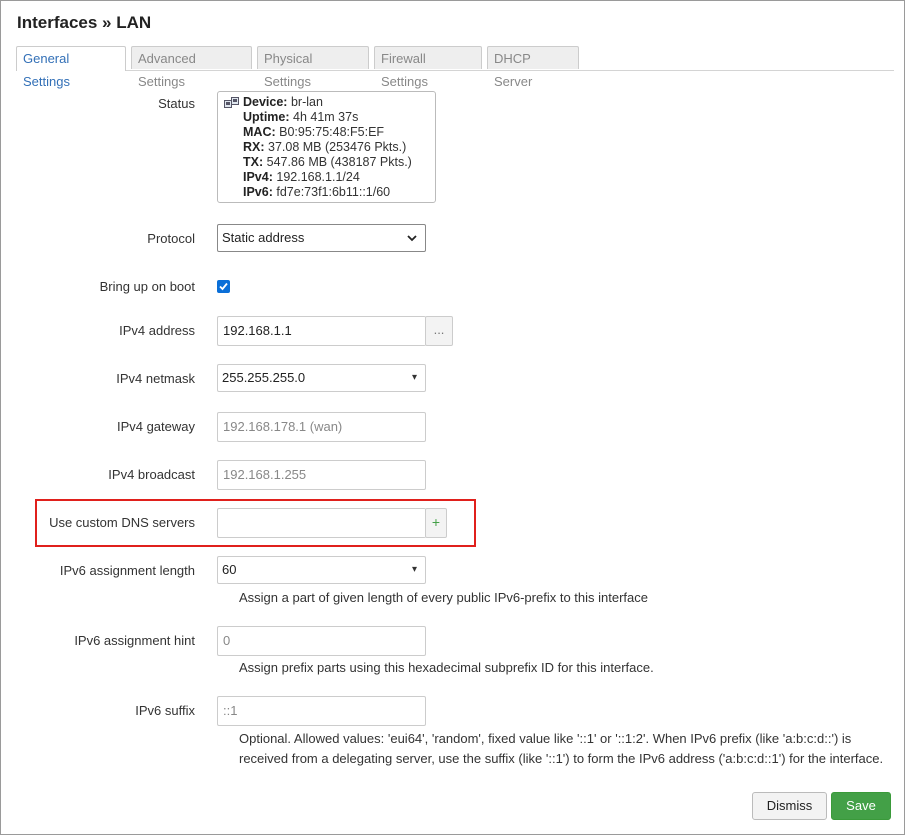 The width and height of the screenshot is (905, 835). Describe the element at coordinates (412, 243) in the screenshot. I see `chevron-down-icon` at that location.